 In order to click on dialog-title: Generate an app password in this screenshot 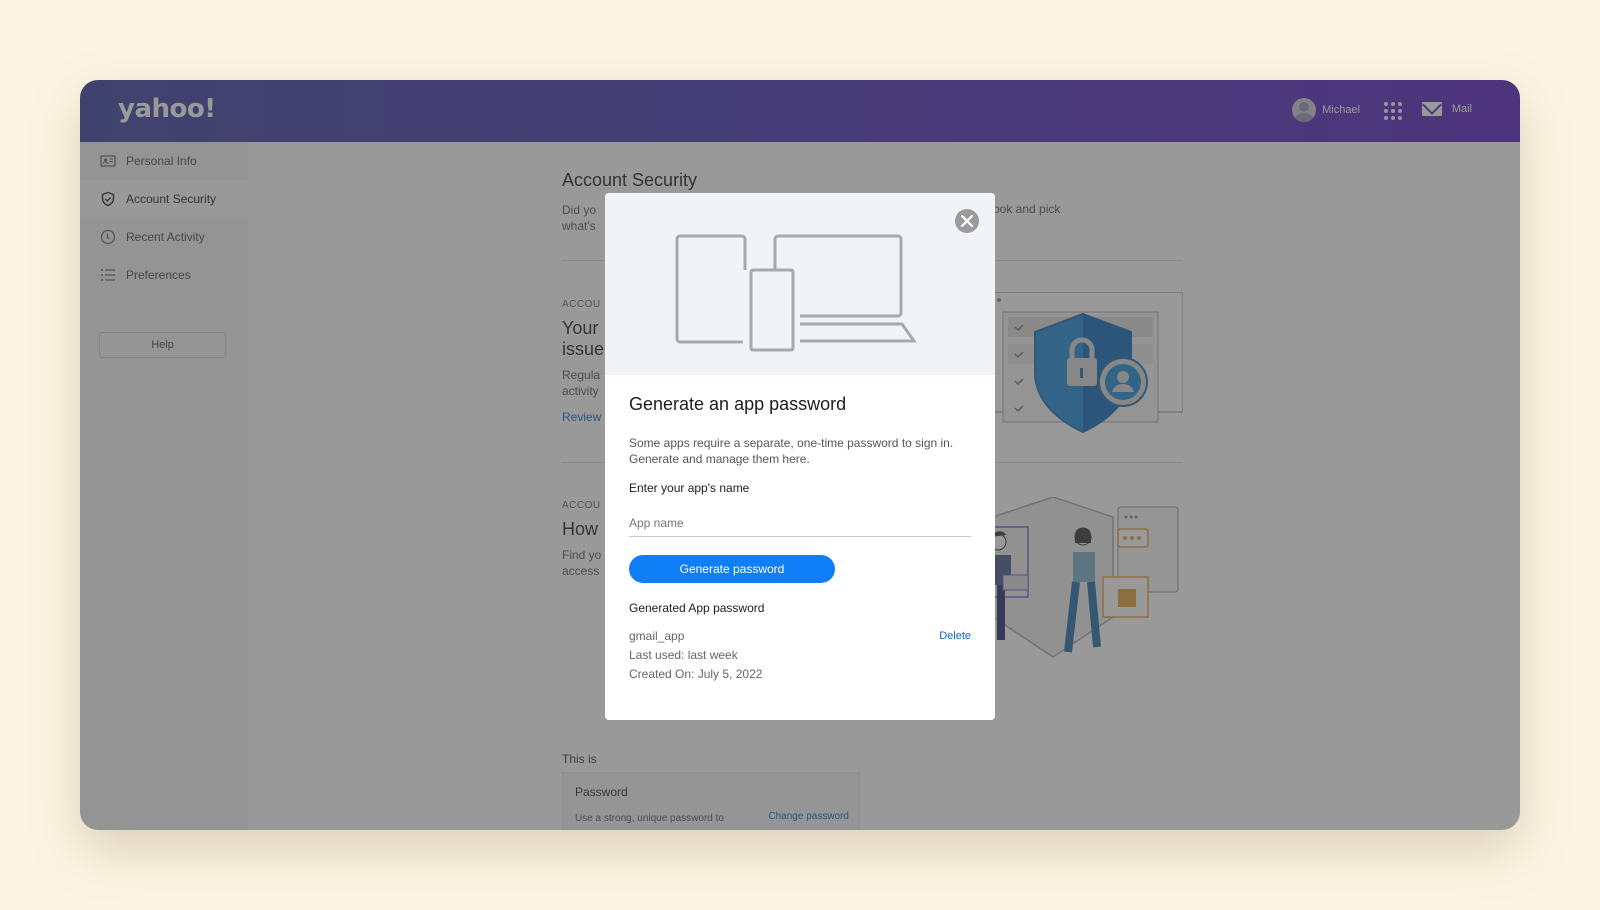, I will do `click(738, 404)`.